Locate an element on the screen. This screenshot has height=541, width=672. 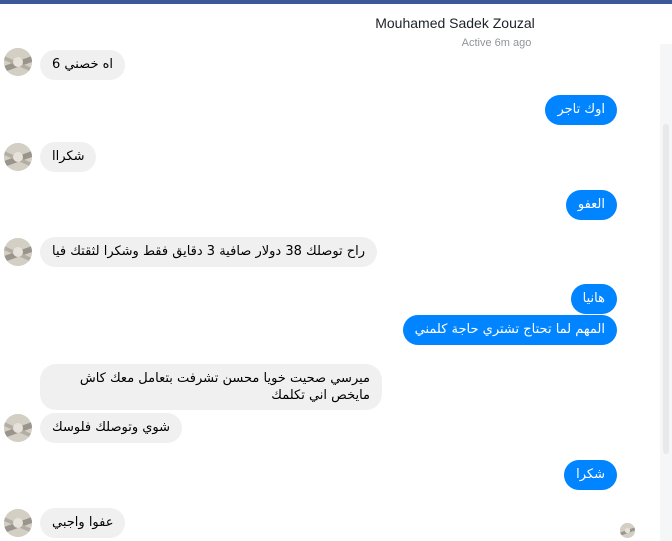
seen-receipt-avatar is located at coordinates (627, 530).